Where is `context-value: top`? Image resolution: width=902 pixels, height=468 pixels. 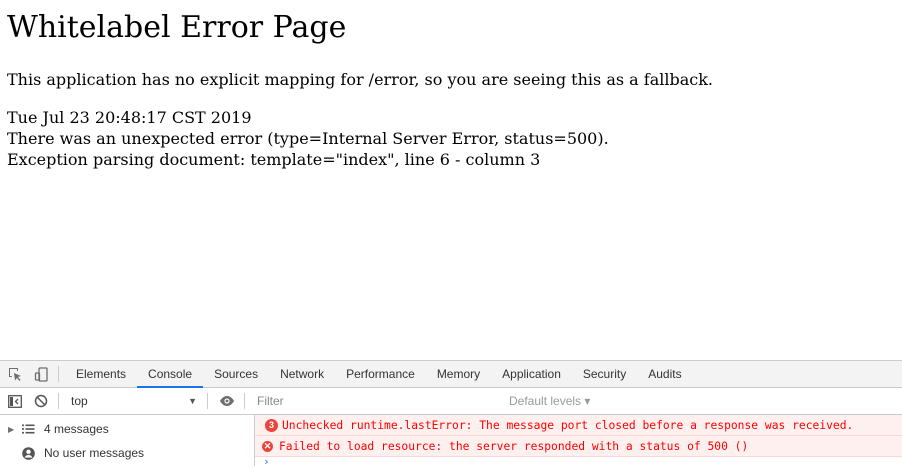
context-value: top is located at coordinates (79, 401).